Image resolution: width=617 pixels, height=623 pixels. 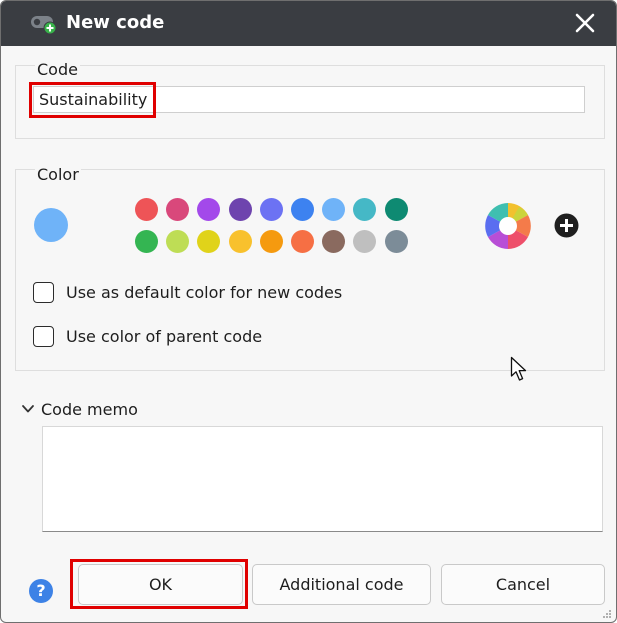 I want to click on ok-button: OK, so click(x=160, y=584).